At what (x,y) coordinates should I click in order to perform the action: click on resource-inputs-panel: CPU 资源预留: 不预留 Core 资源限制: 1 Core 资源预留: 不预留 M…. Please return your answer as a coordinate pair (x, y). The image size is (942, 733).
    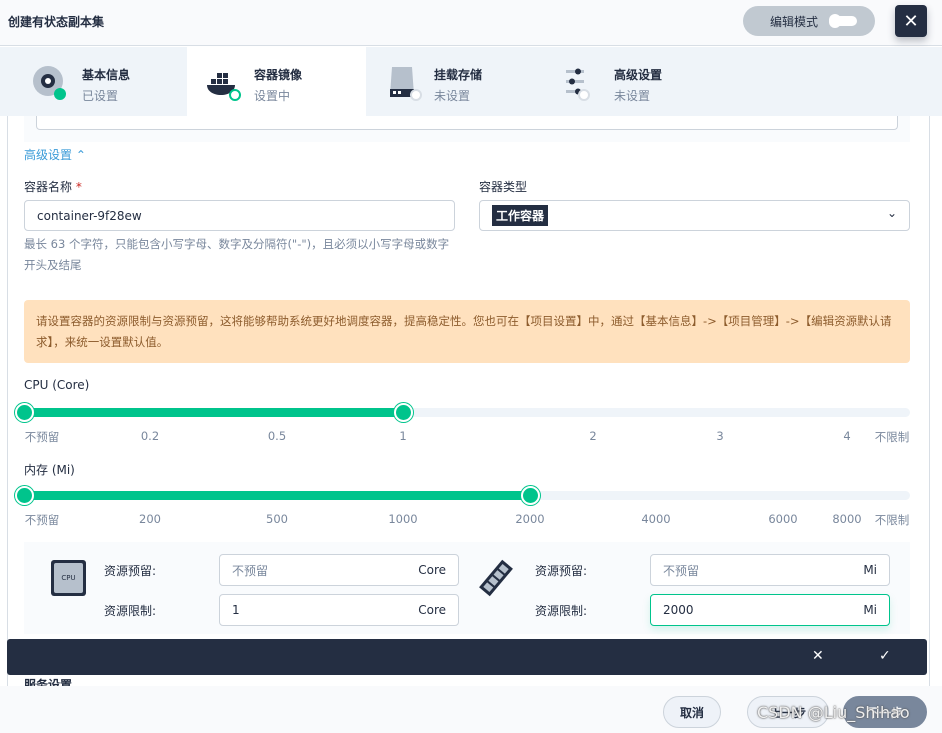
    Looking at the image, I should click on (467, 588).